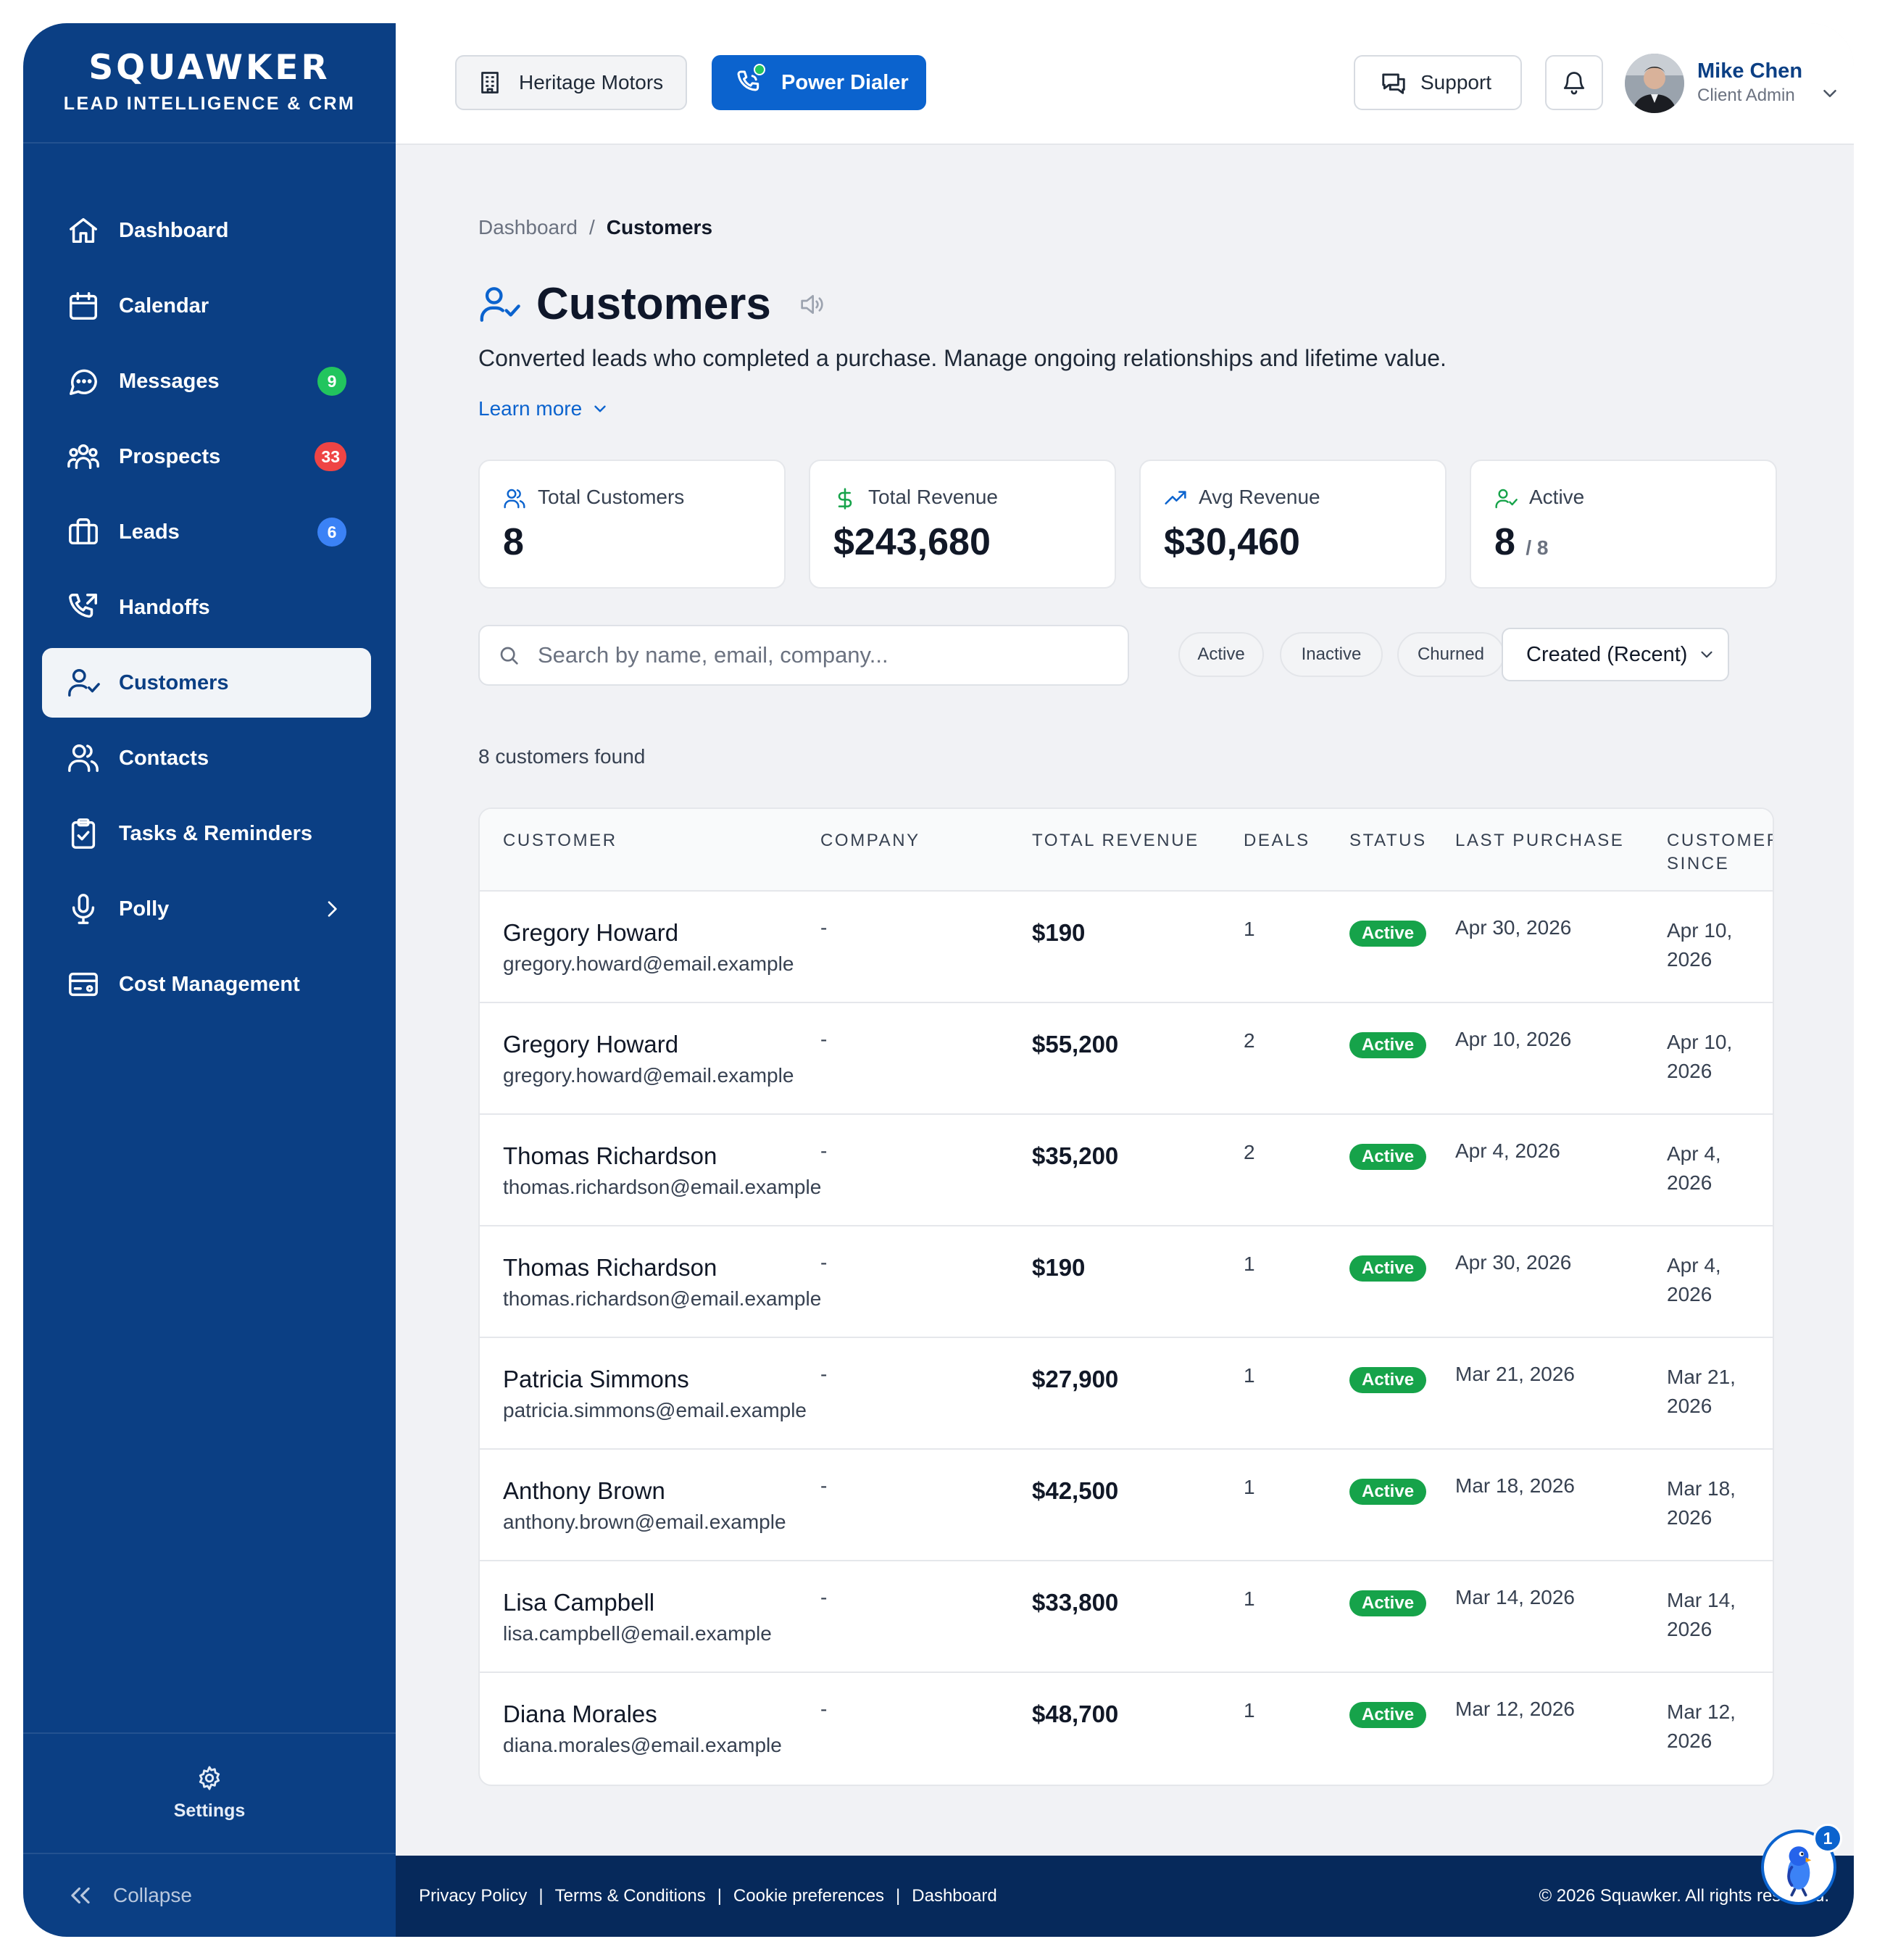 The width and height of the screenshot is (1877, 1960). Describe the element at coordinates (1115, 841) in the screenshot. I see `column-header-total-revenue: TOTAL REVENUE` at that location.